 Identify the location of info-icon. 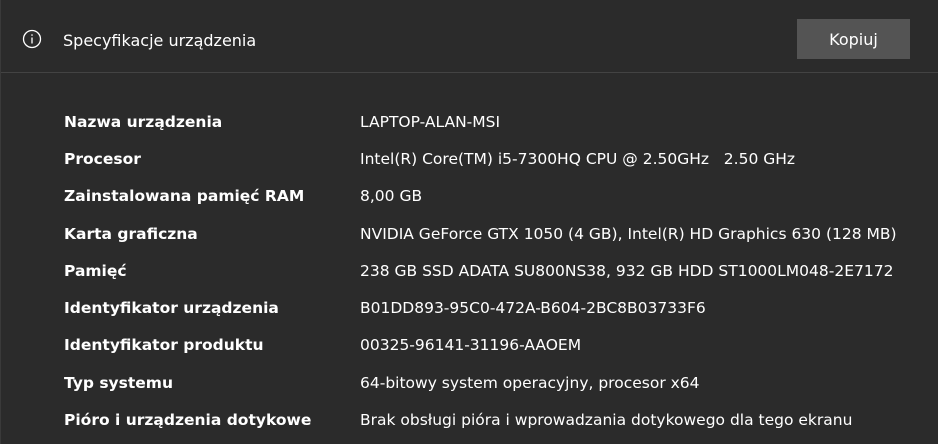
(32, 39).